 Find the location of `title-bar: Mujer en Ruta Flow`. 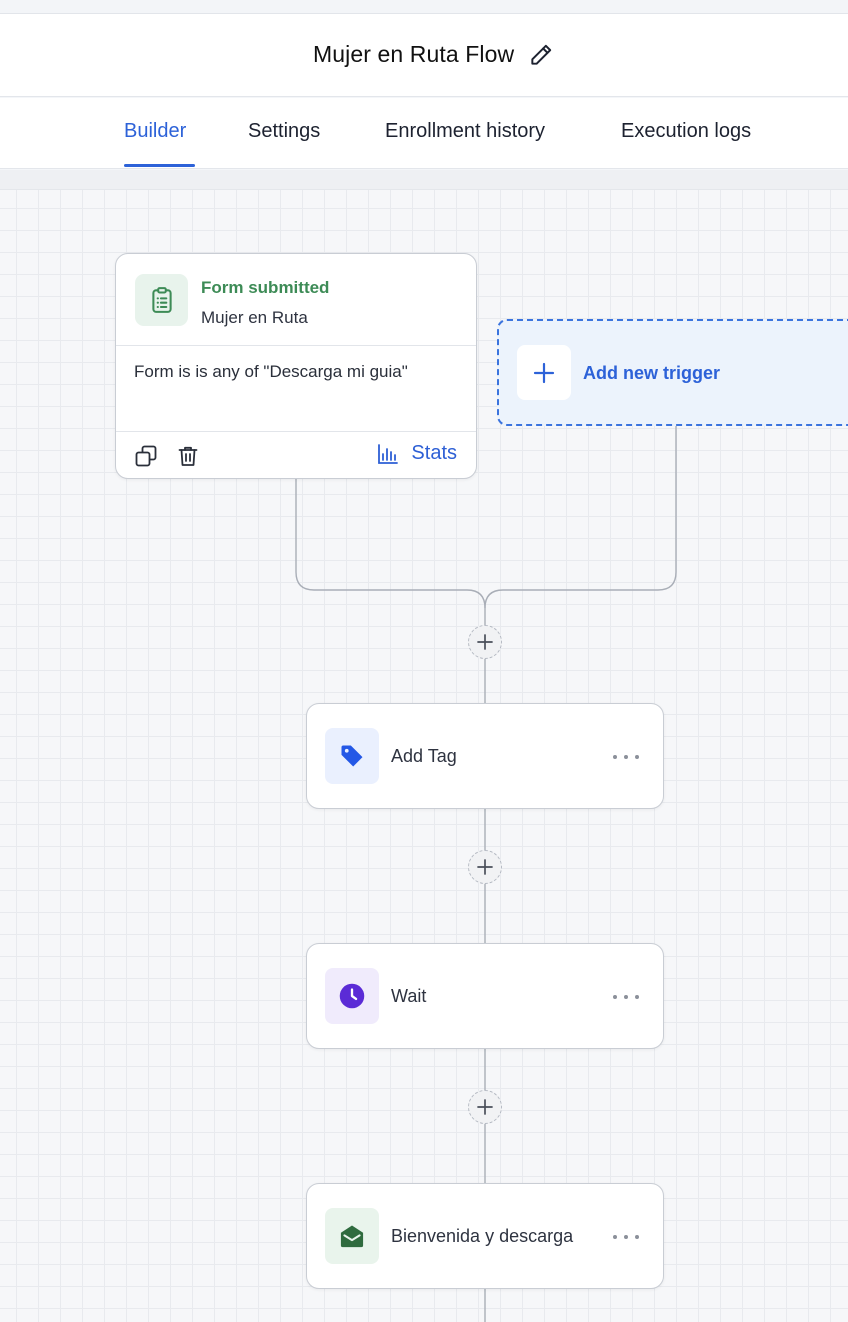

title-bar: Mujer en Ruta Flow is located at coordinates (424, 55).